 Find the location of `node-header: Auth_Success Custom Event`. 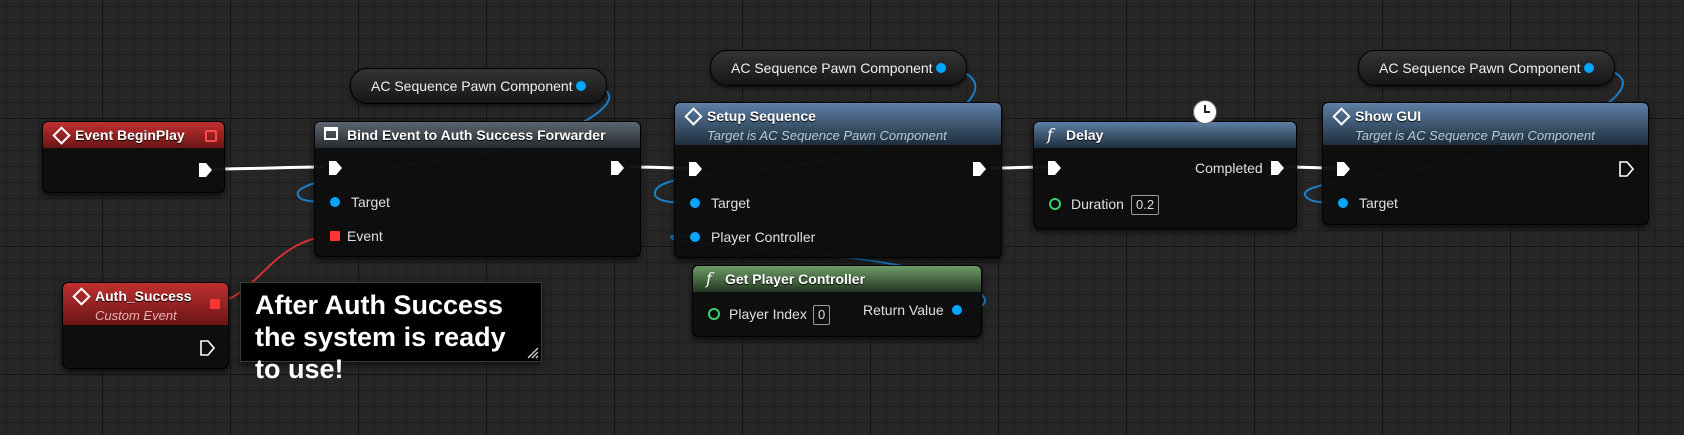

node-header: Auth_Success Custom Event is located at coordinates (145, 304).